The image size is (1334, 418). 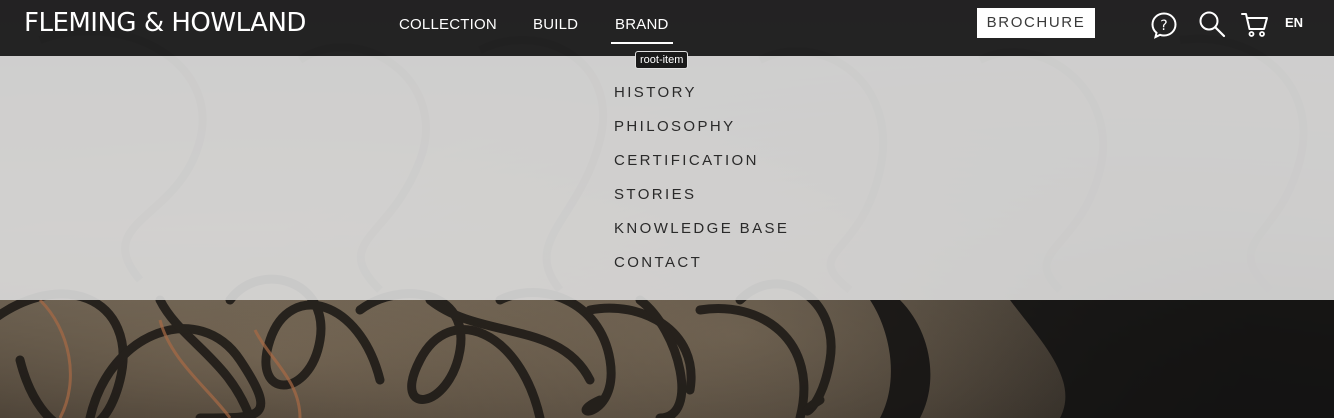 I want to click on language-selector: EN, so click(x=1294, y=22).